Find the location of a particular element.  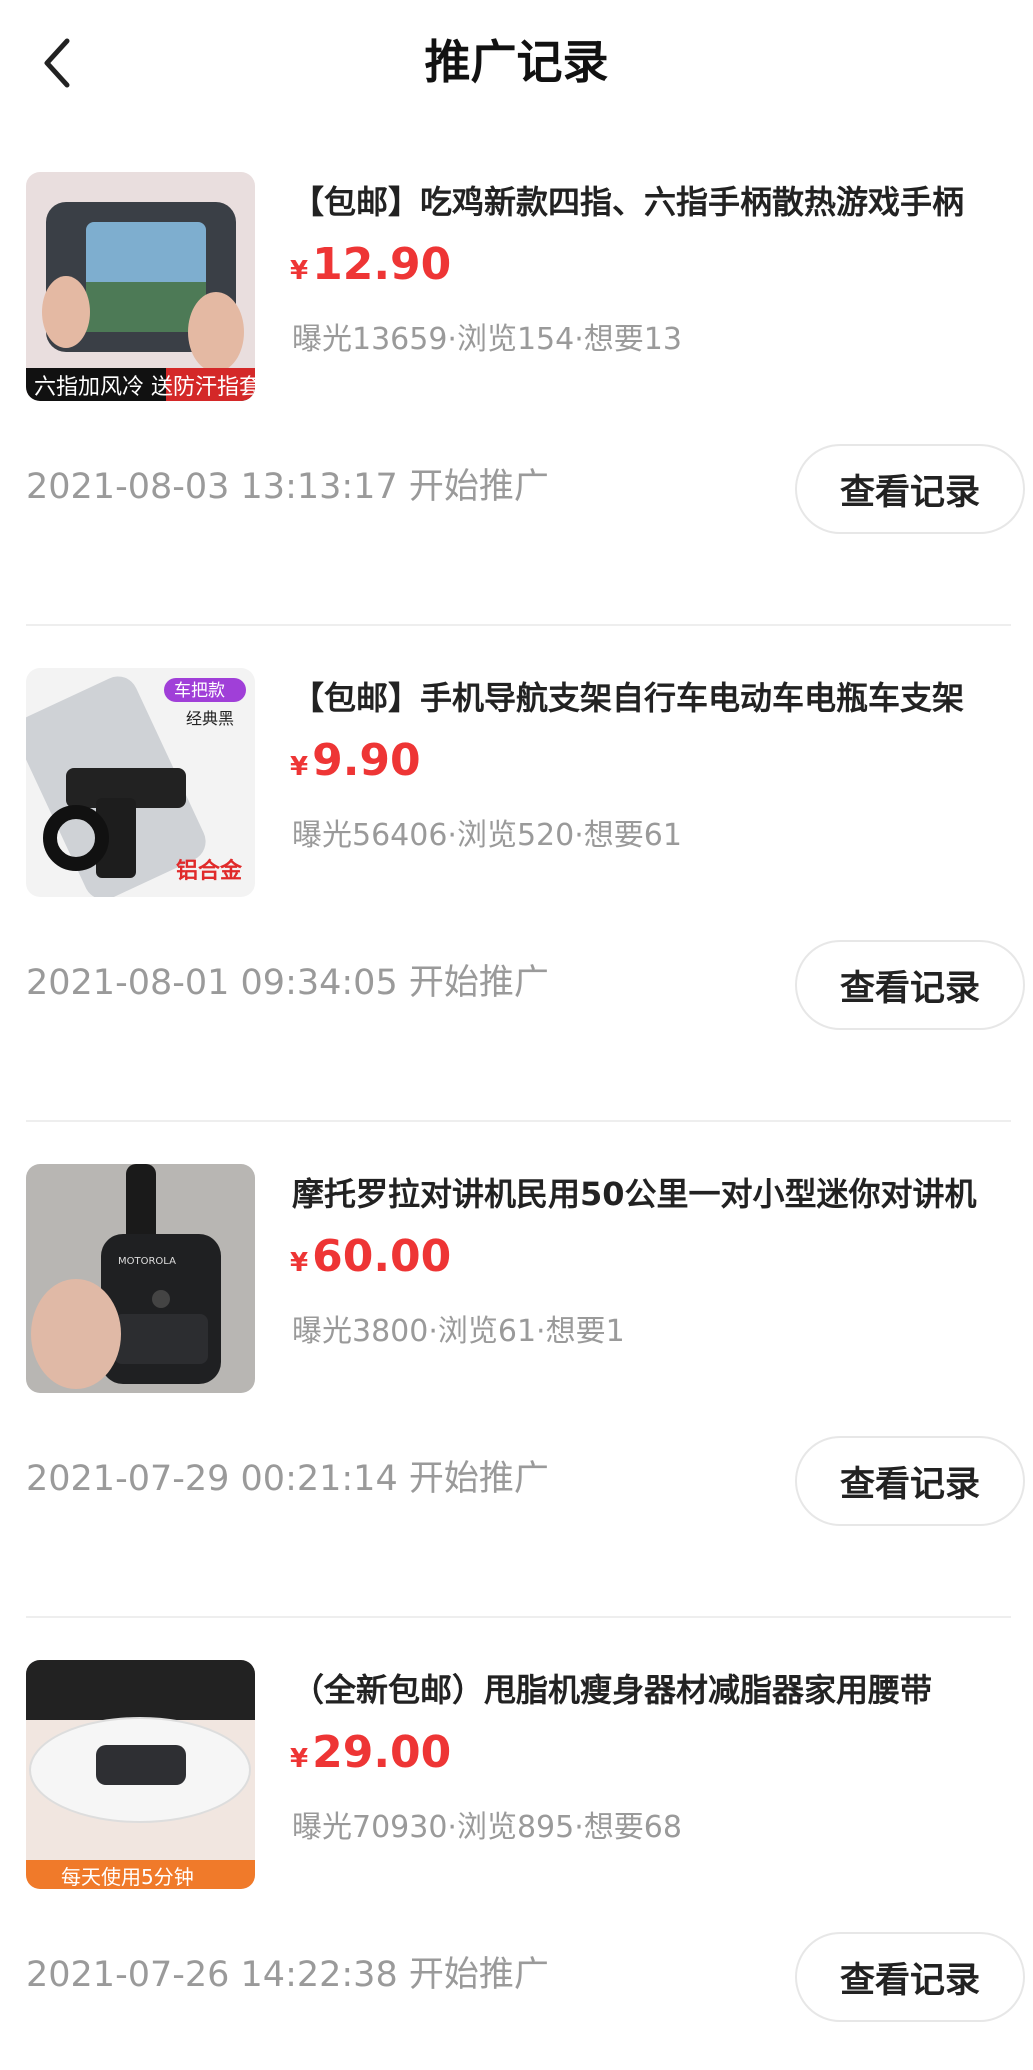

product-stats: 曝光56406·浏览520·想要61 is located at coordinates (487, 835).